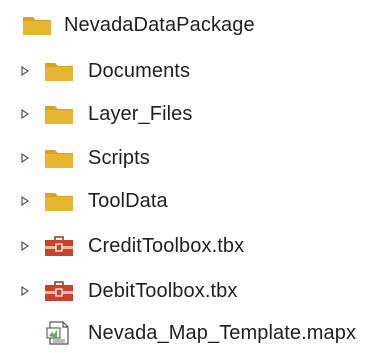 The width and height of the screenshot is (380, 353). I want to click on tree-item-layer-files: Layer_Files, so click(190, 114).